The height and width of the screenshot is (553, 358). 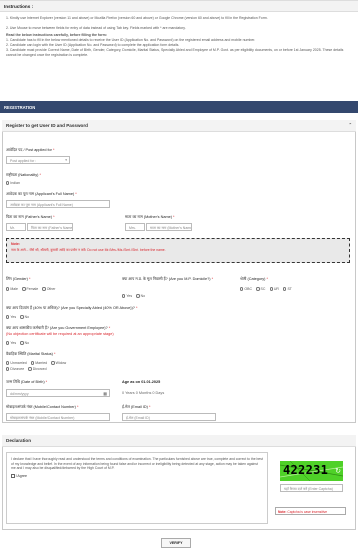 I want to click on marital-options-row2: Divorcee Divorced, so click(x=28, y=368).